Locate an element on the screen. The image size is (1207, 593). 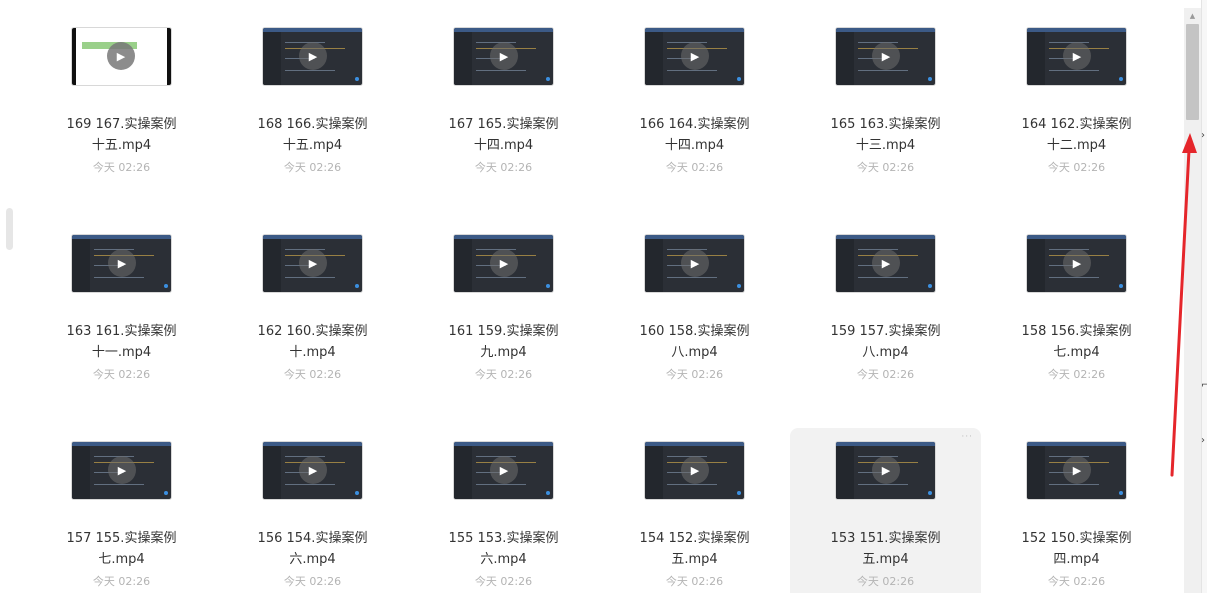
file-item: ··· ▶ 153 151.实操案例 五.mp4 今天 02:26 is located at coordinates (885, 510).